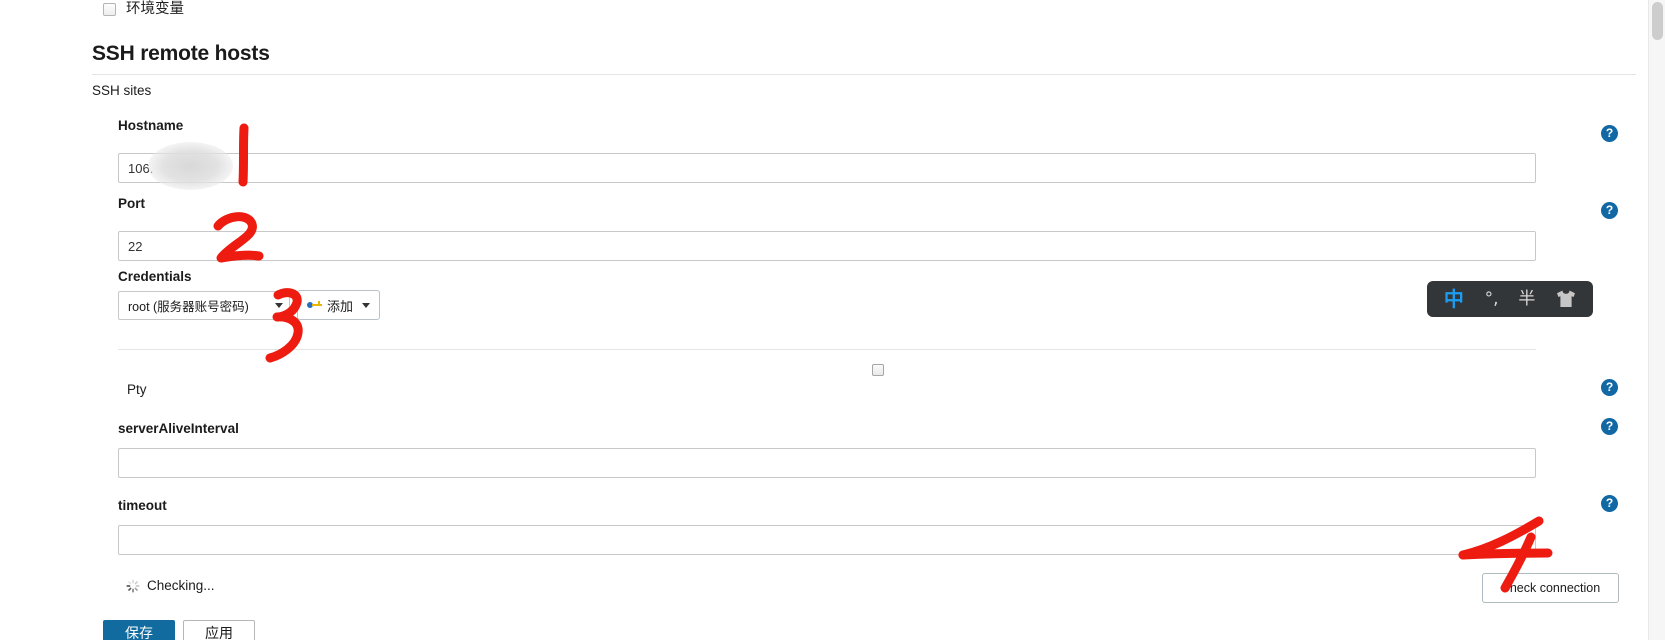 This screenshot has width=1665, height=640. Describe the element at coordinates (155, 9) in the screenshot. I see `env-var-label: 环境变量` at that location.